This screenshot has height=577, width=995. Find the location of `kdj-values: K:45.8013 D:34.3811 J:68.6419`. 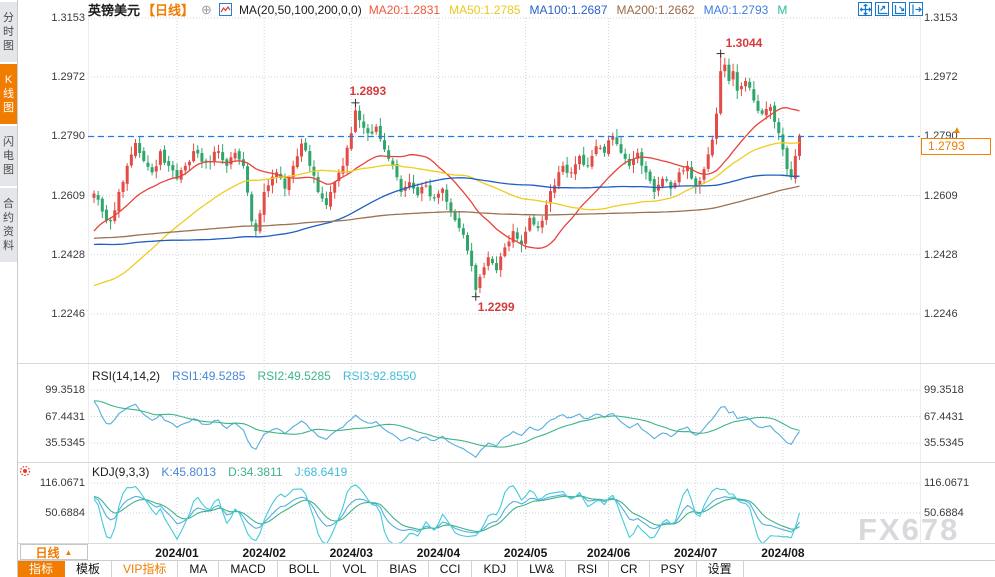

kdj-values: K:45.8013 D:34.3811 J:68.6419 is located at coordinates (254, 472).